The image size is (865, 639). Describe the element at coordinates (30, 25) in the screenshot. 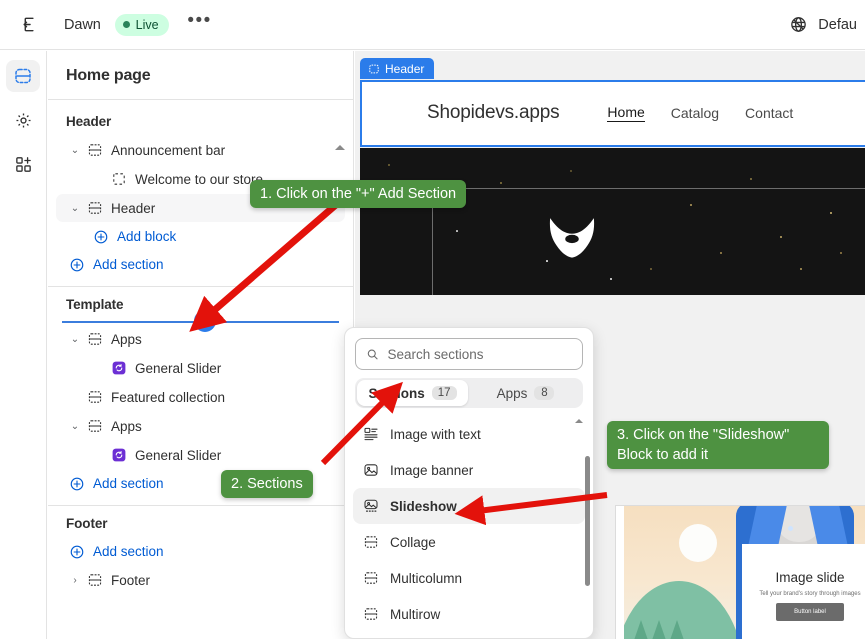

I see `exit-icon` at that location.